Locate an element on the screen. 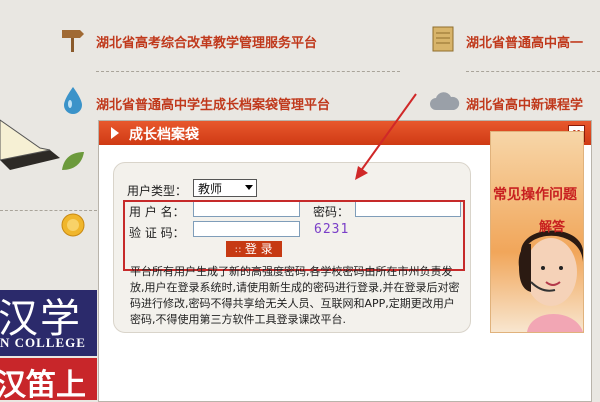 The height and width of the screenshot is (402, 600). book-icon is located at coordinates (30, 137).